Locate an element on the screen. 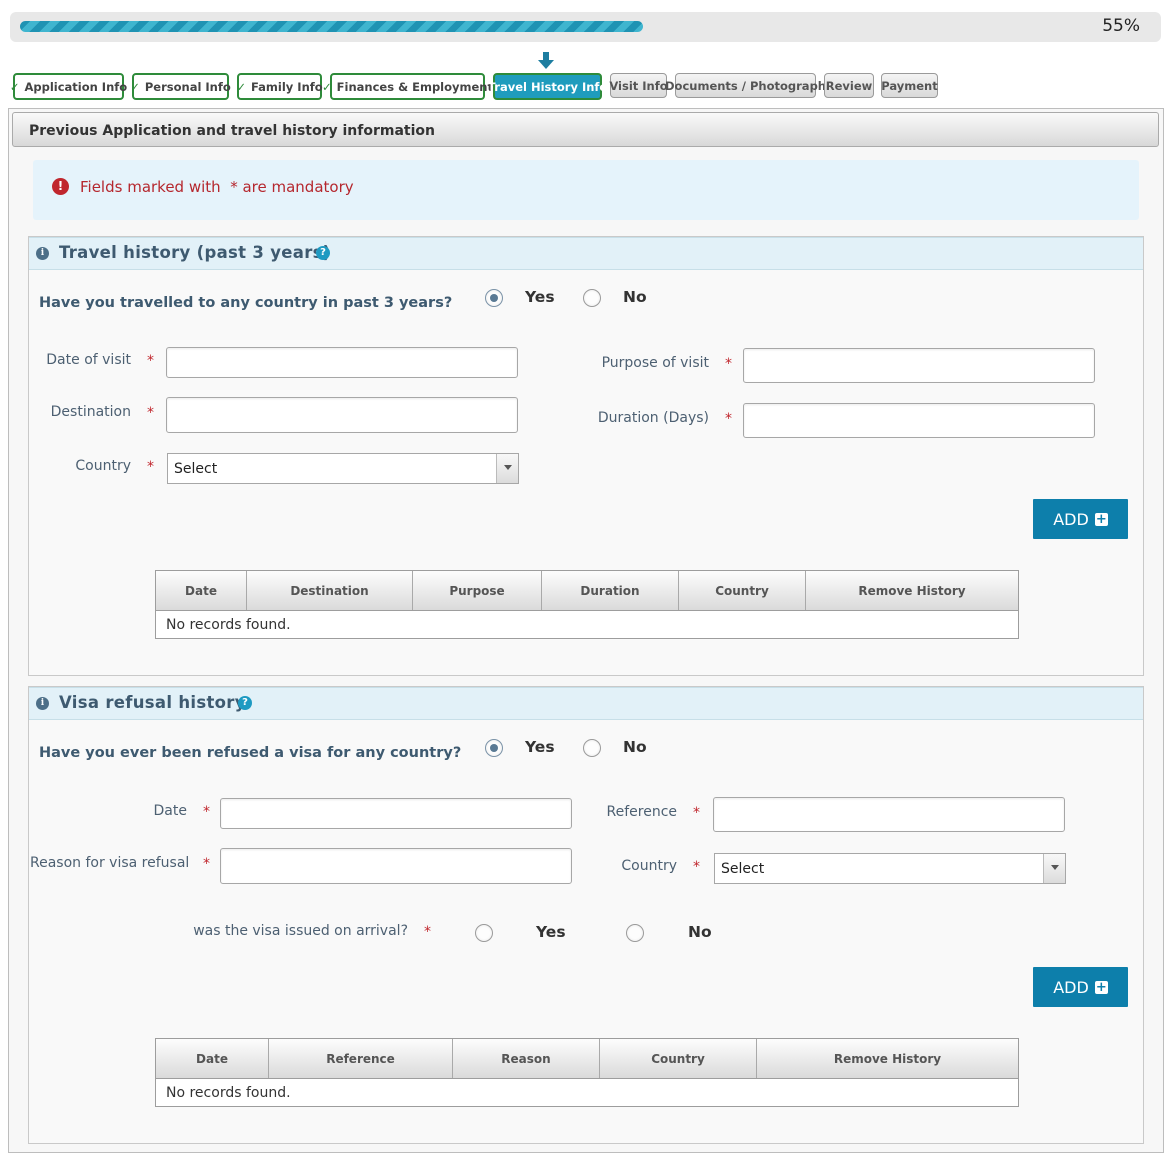  tab-payment: Payment is located at coordinates (909, 85).